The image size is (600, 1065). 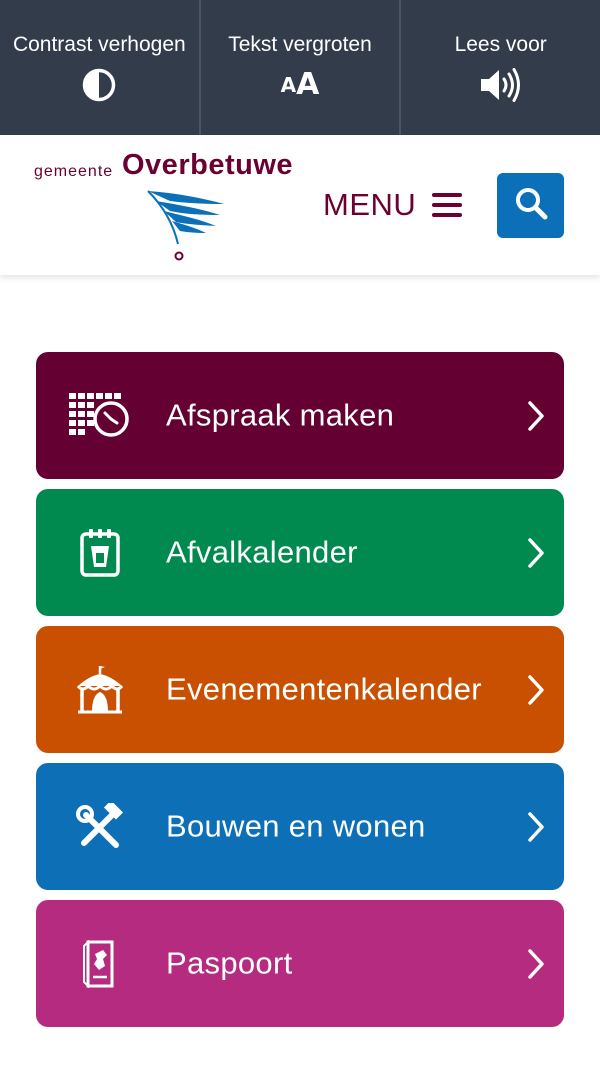 I want to click on event-tent-icon, so click(x=100, y=690).